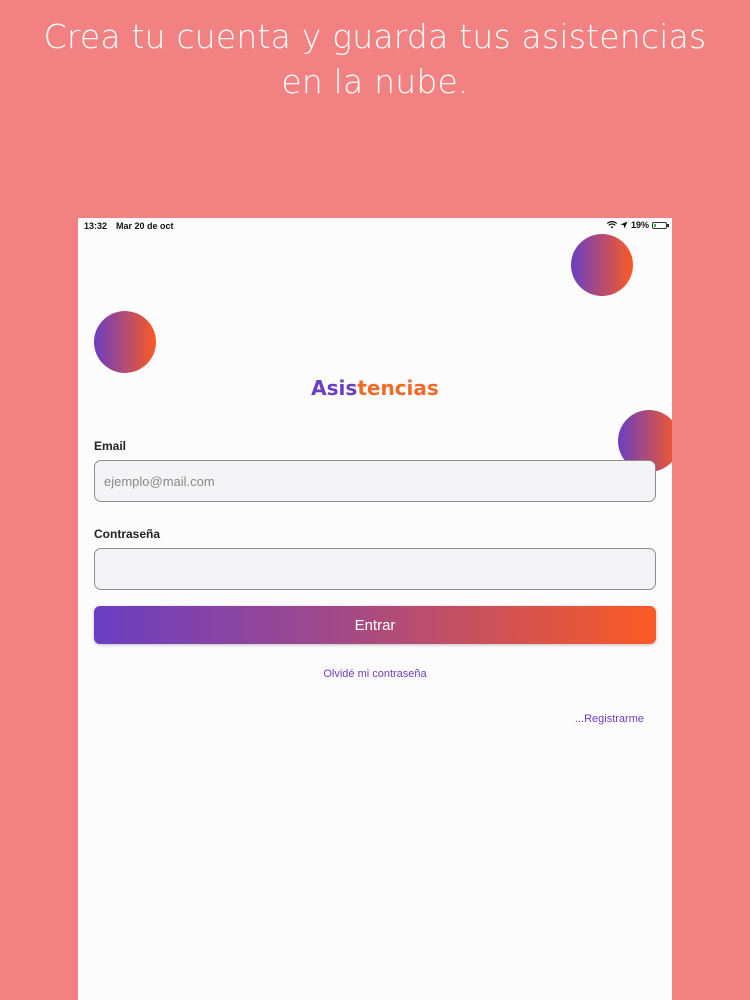 This screenshot has width=750, height=1000. I want to click on status-right-group: 19%, so click(637, 225).